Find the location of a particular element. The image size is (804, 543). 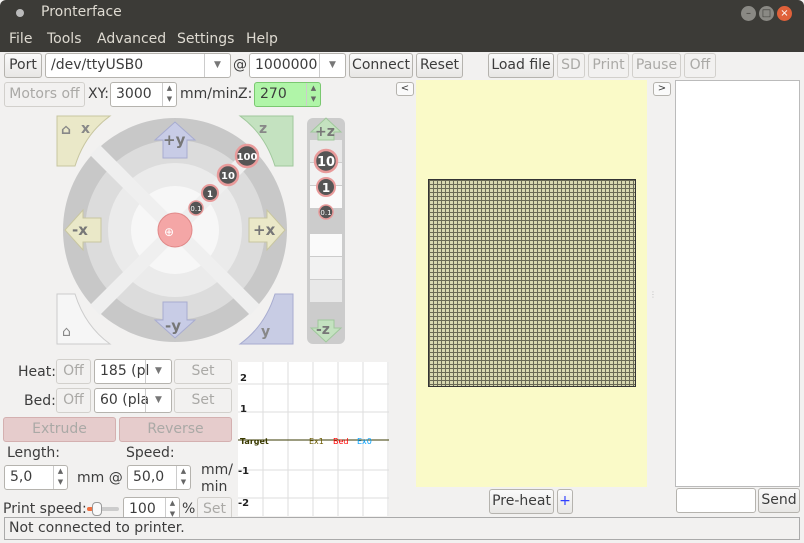

preheat-button: Pre-heat is located at coordinates (521, 501).